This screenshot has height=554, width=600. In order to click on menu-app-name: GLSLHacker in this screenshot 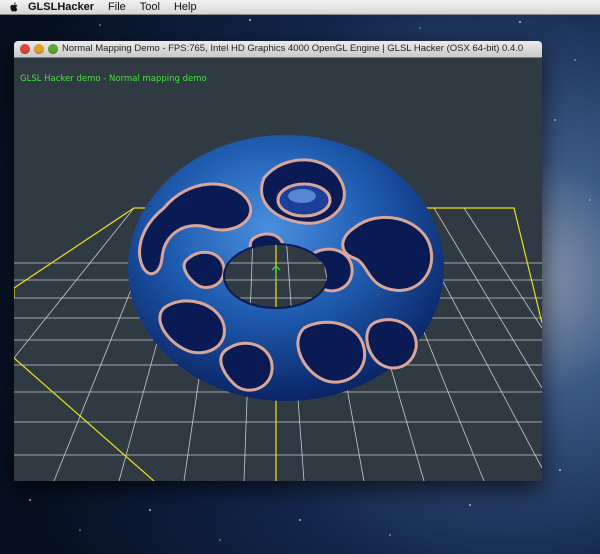, I will do `click(61, 7)`.